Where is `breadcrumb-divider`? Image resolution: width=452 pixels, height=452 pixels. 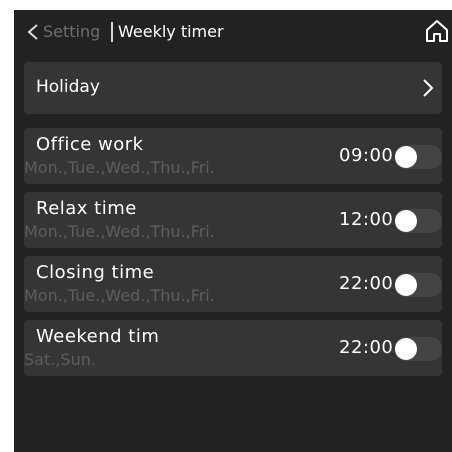
breadcrumb-divider is located at coordinates (112, 32).